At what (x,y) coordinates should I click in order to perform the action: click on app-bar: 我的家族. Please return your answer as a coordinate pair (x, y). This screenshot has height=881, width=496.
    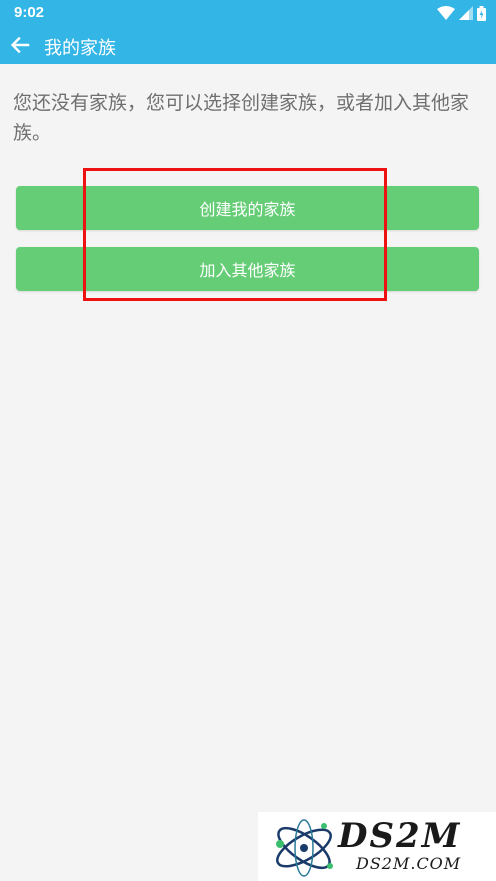
    Looking at the image, I should click on (248, 45).